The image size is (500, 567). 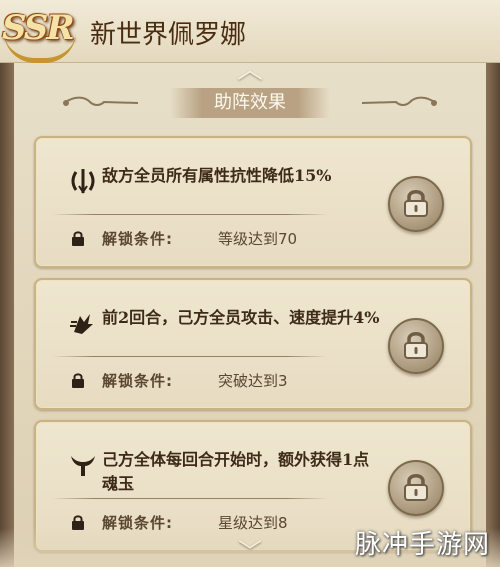 I want to click on flourish-right-icon, so click(x=399, y=101).